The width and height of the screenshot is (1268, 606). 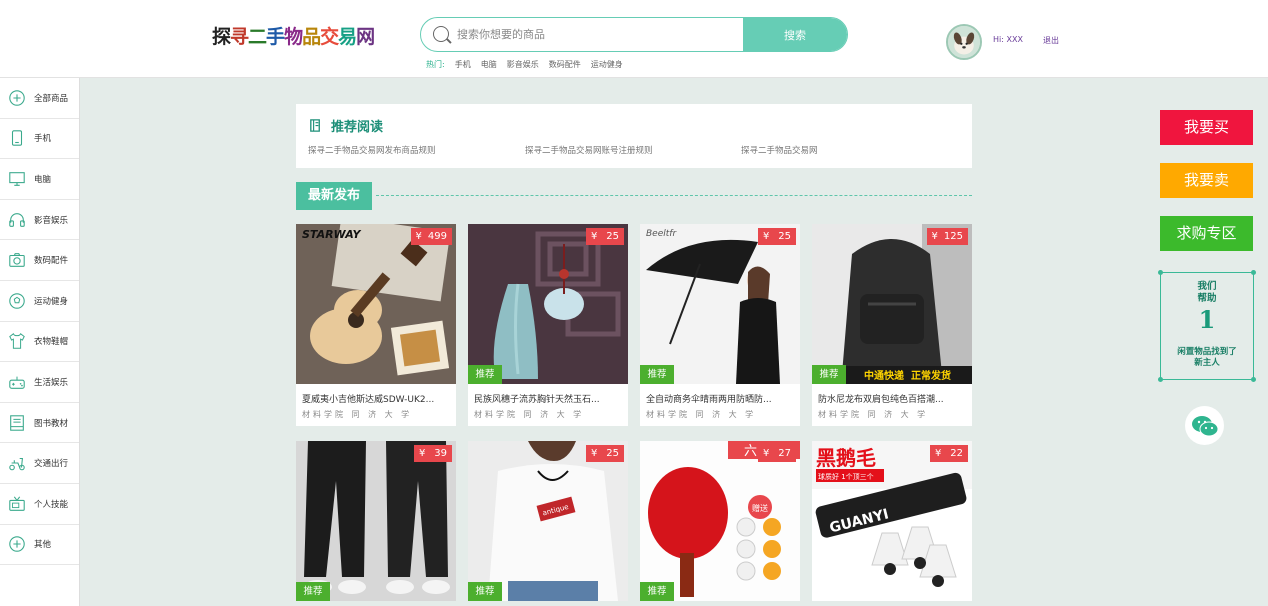 I want to click on sidebar-item-phone: 手机, so click(x=39, y=139).